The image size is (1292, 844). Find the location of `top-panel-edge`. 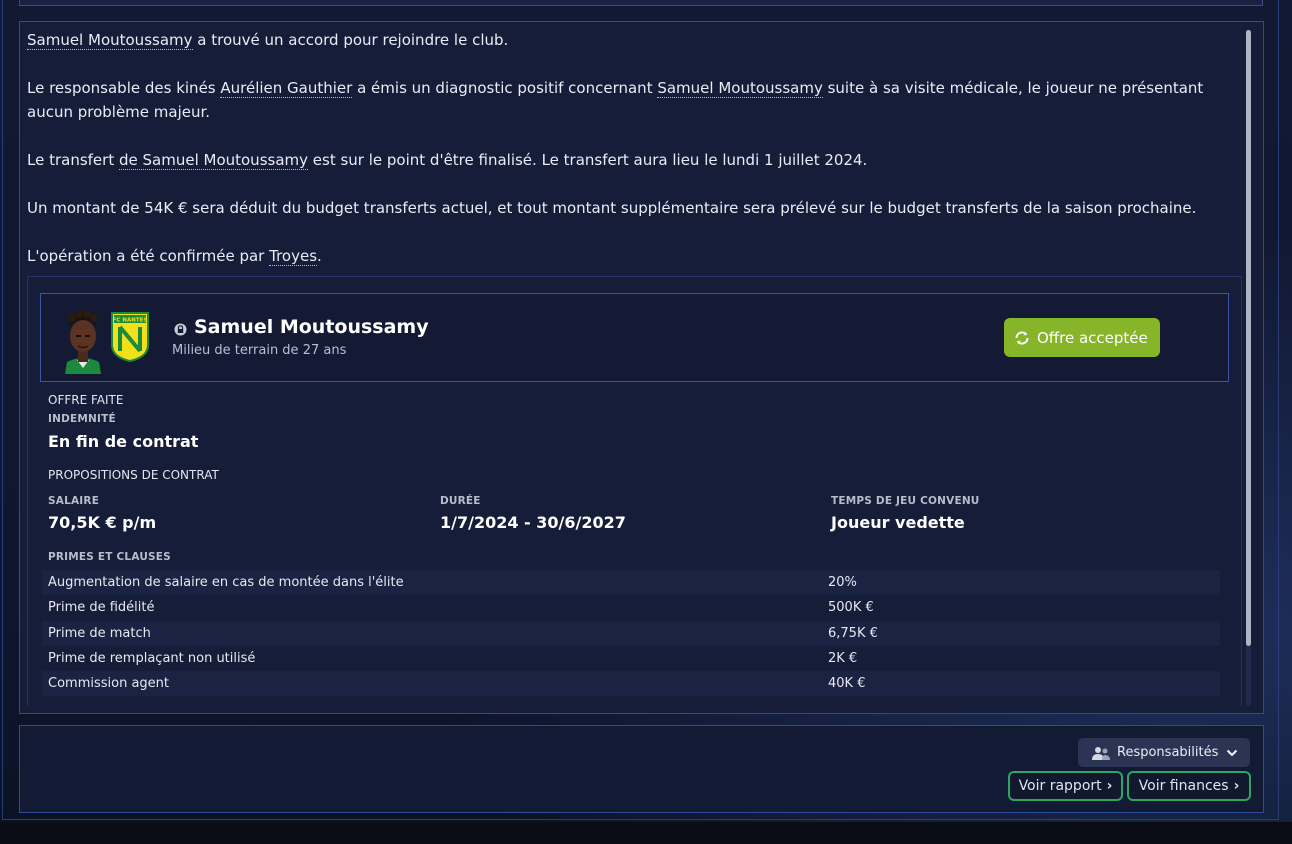

top-panel-edge is located at coordinates (641, 3).